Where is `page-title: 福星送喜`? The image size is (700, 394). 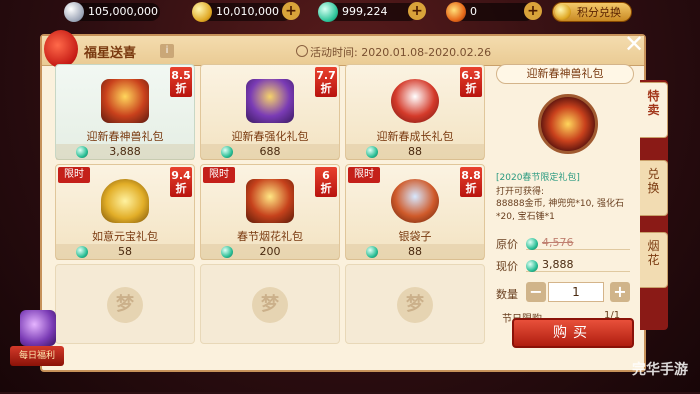 page-title: 福星送喜 is located at coordinates (110, 53).